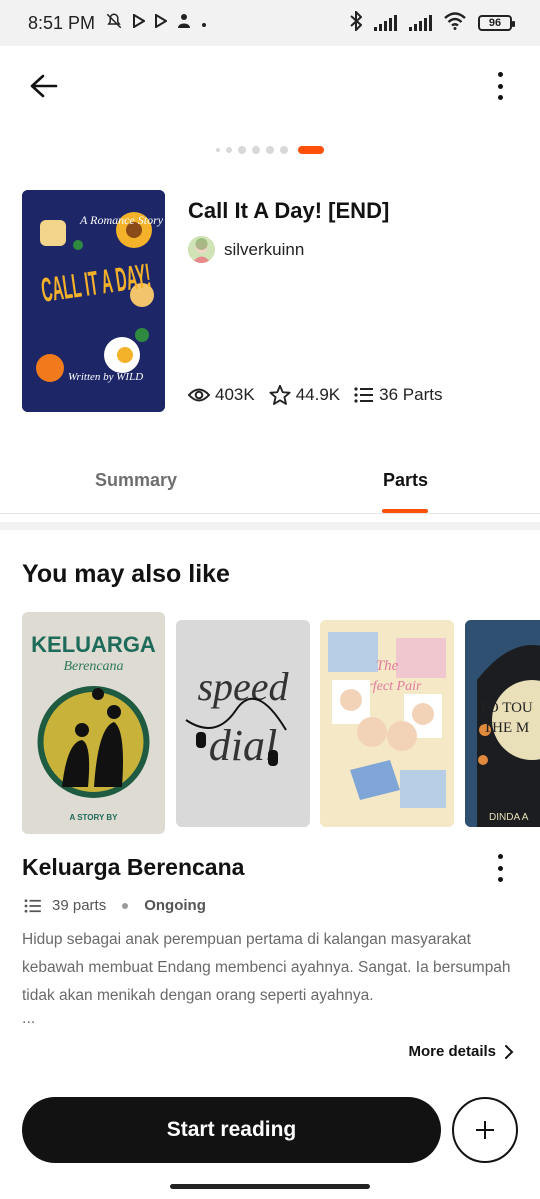  I want to click on cover-byline: A STORY BY, so click(93, 817).